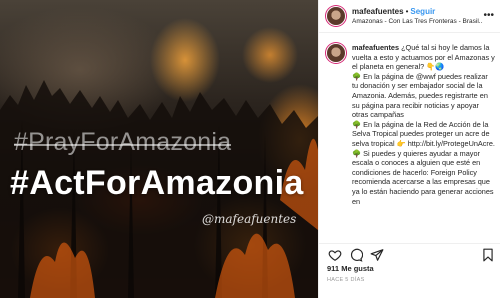 This screenshot has width=500, height=298. Describe the element at coordinates (249, 219) in the screenshot. I see `image-watermark: @mafeafuentes` at that location.